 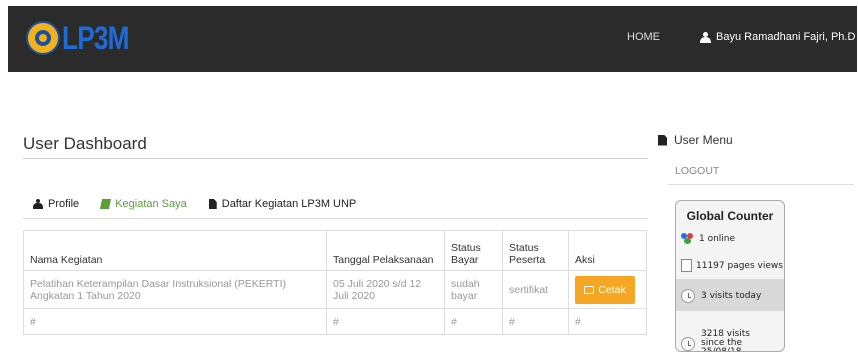 I want to click on table-row: # # # # #, so click(x=335, y=321).